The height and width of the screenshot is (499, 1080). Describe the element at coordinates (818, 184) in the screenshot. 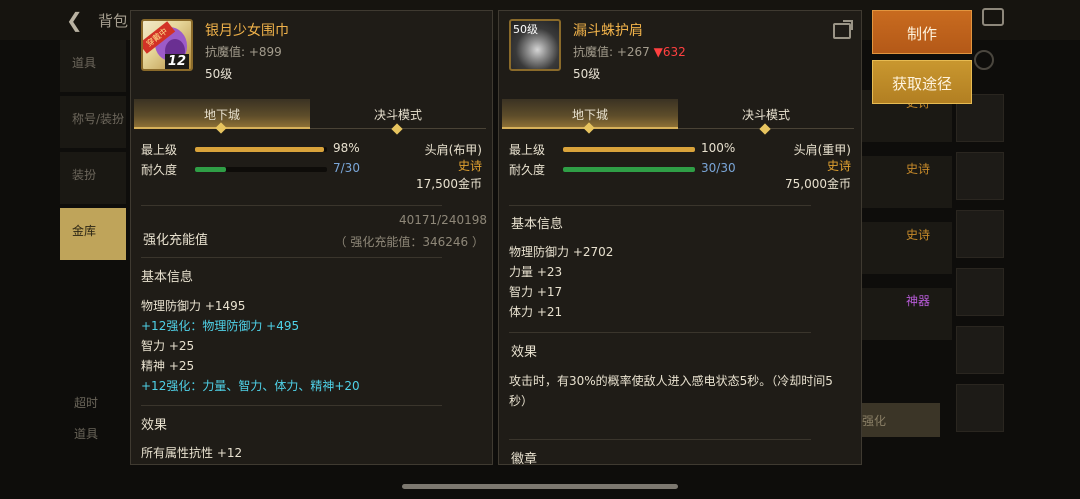

I see `price: 75,000金币` at that location.